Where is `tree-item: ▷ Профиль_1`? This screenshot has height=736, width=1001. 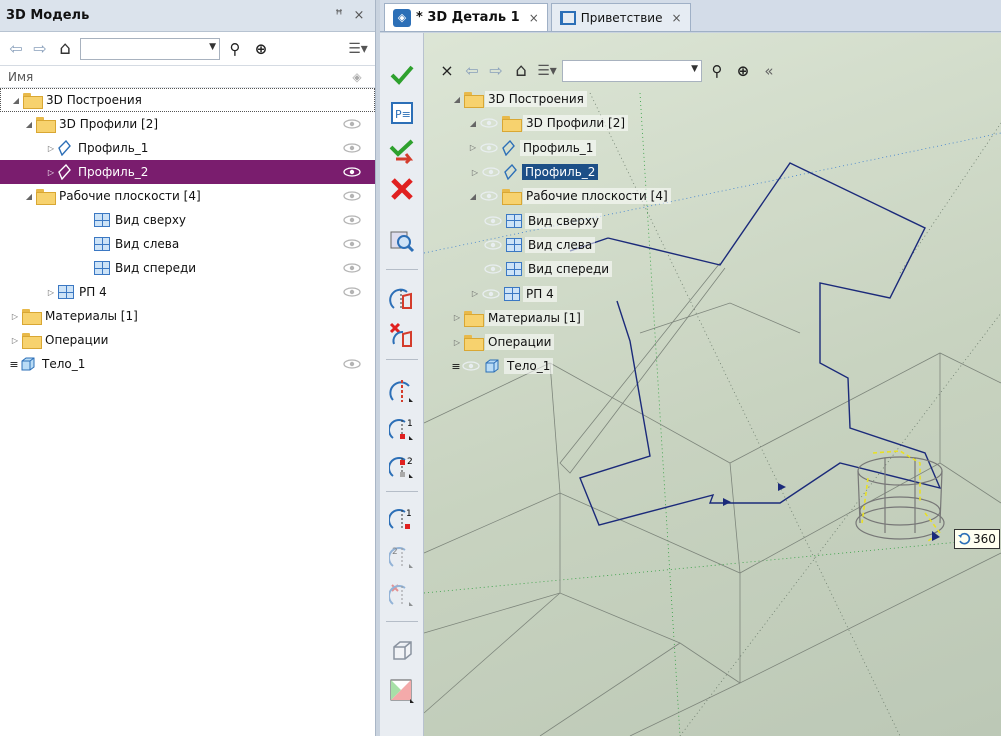 tree-item: ▷ Профиль_1 is located at coordinates (187, 148).